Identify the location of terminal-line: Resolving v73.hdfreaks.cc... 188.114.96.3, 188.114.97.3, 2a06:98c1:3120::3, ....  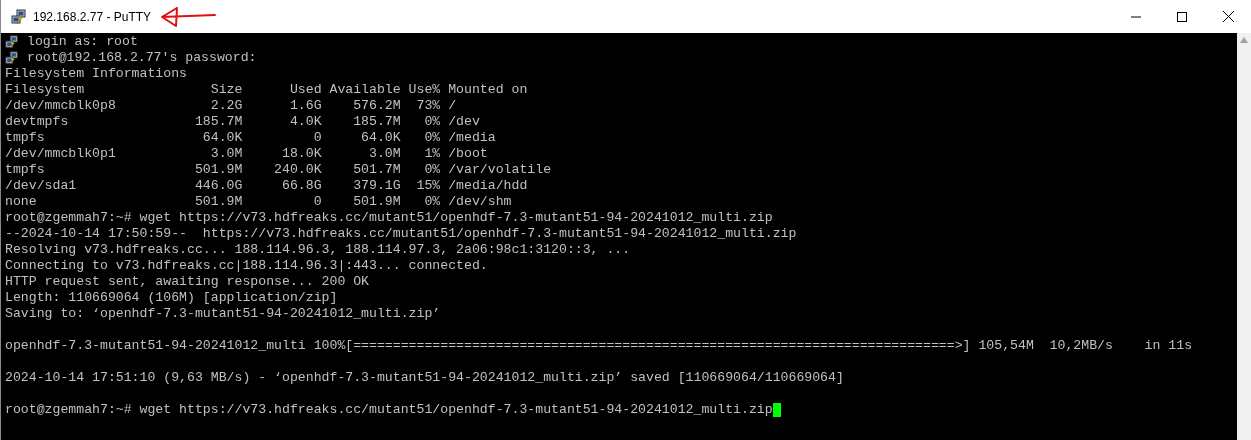
(318, 250).